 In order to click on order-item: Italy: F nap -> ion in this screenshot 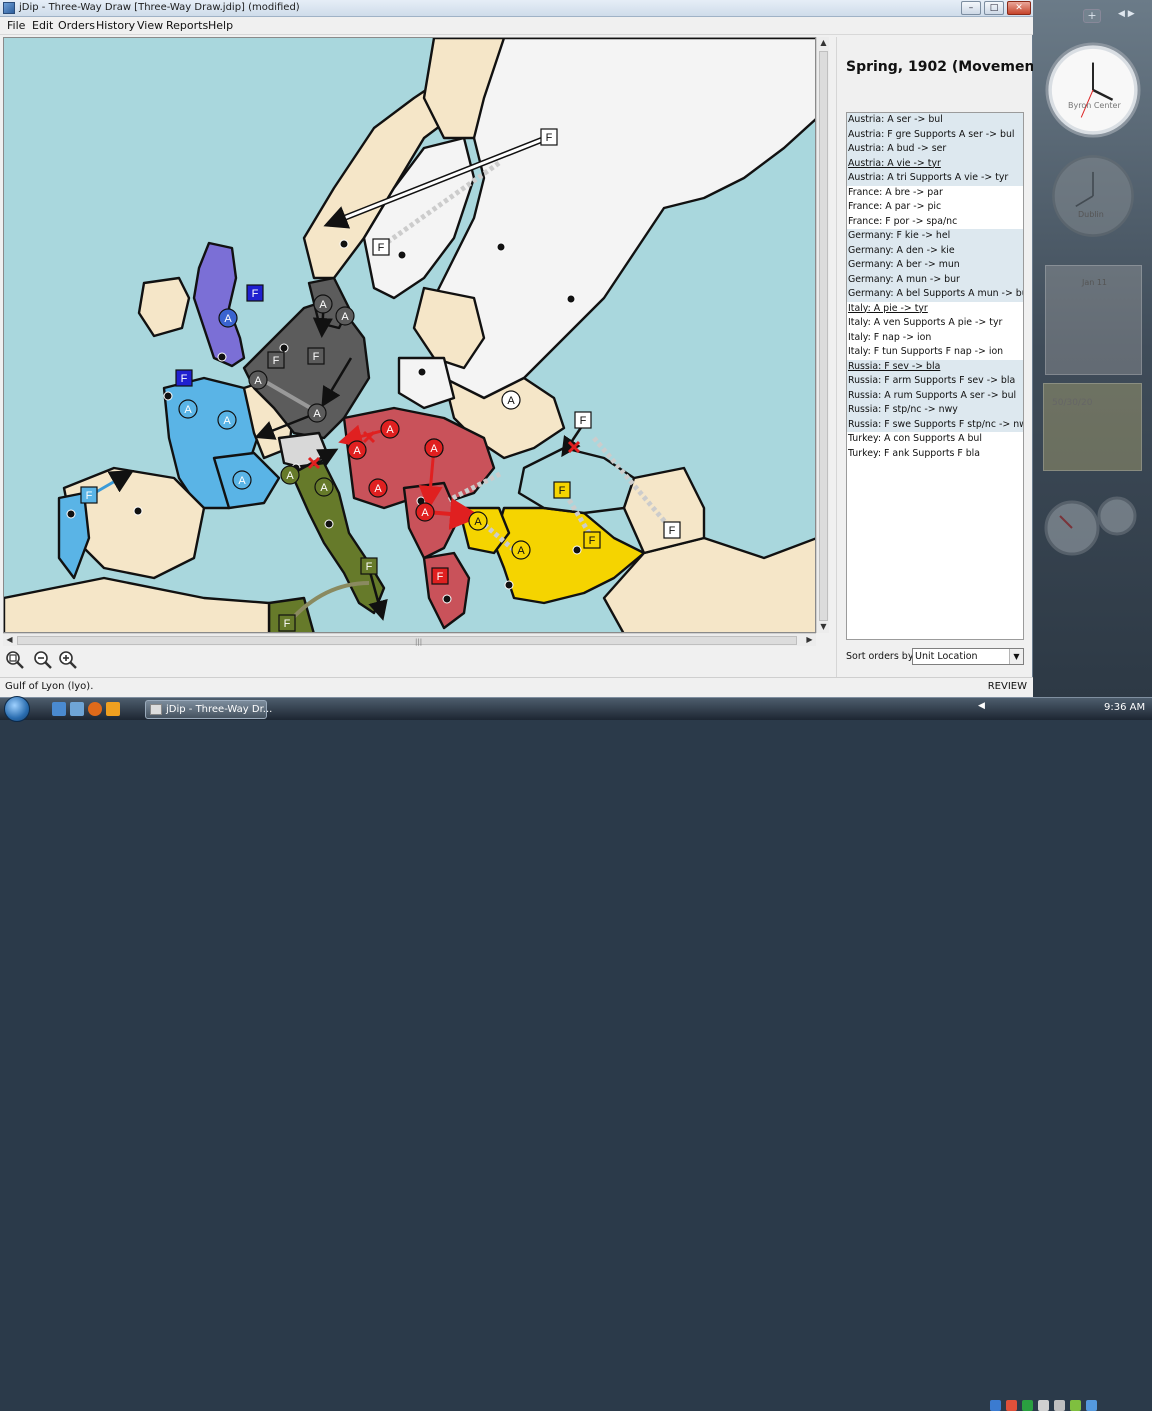, I will do `click(935, 338)`.